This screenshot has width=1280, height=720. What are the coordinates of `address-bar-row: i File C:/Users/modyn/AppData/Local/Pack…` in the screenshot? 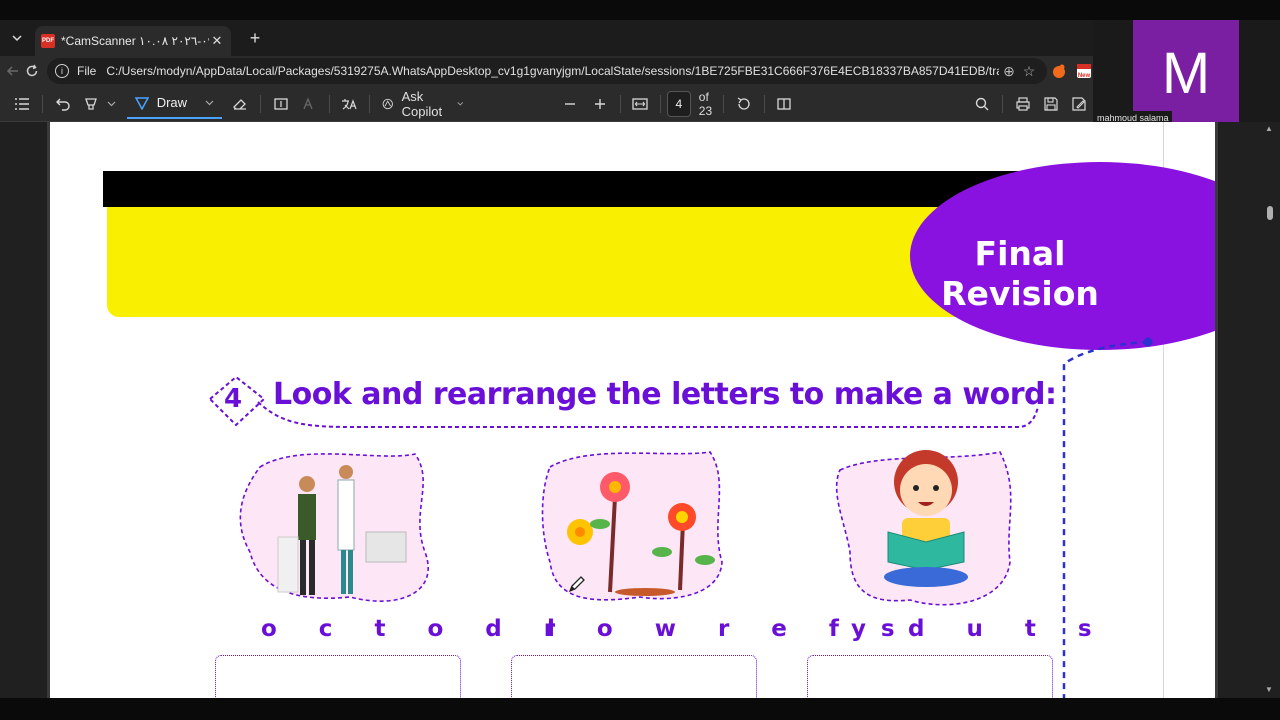 It's located at (546, 71).